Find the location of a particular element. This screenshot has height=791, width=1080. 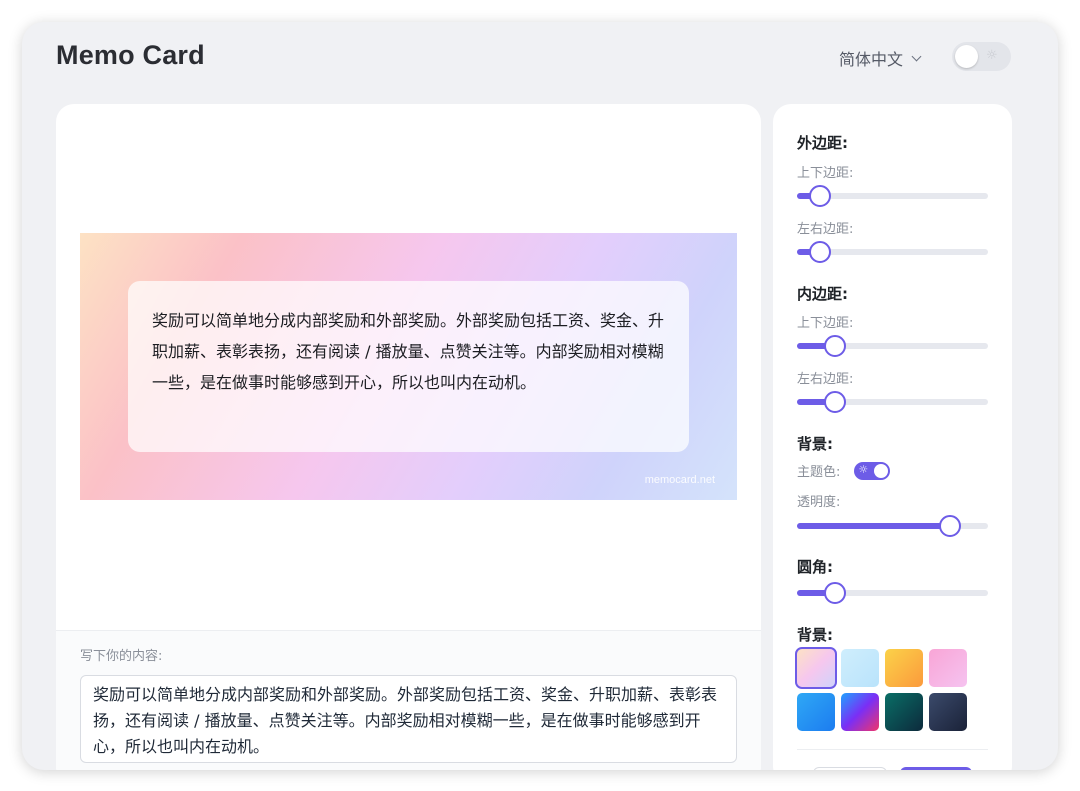

padding-horizontal-slider is located at coordinates (892, 402).